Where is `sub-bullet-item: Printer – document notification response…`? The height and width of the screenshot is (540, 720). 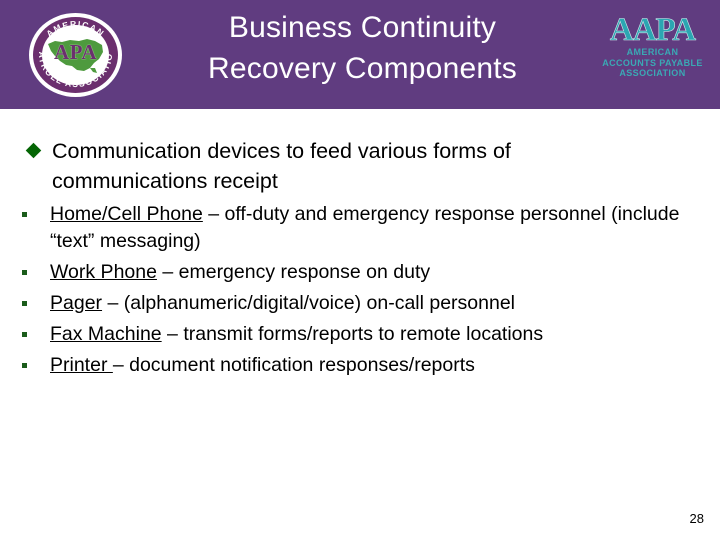 sub-bullet-item: Printer – document notification response… is located at coordinates (350, 365).